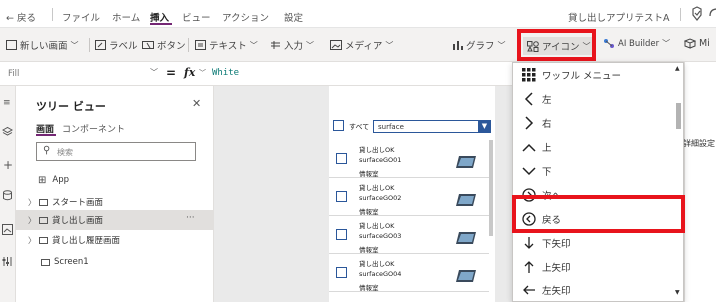 The image size is (716, 302). What do you see at coordinates (115, 262) in the screenshot?
I see `tree-item-screen1: Screen1` at bounding box center [115, 262].